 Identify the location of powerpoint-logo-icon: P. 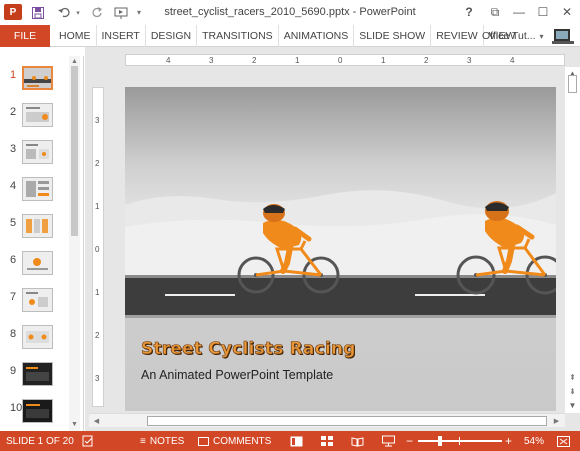
(13, 12).